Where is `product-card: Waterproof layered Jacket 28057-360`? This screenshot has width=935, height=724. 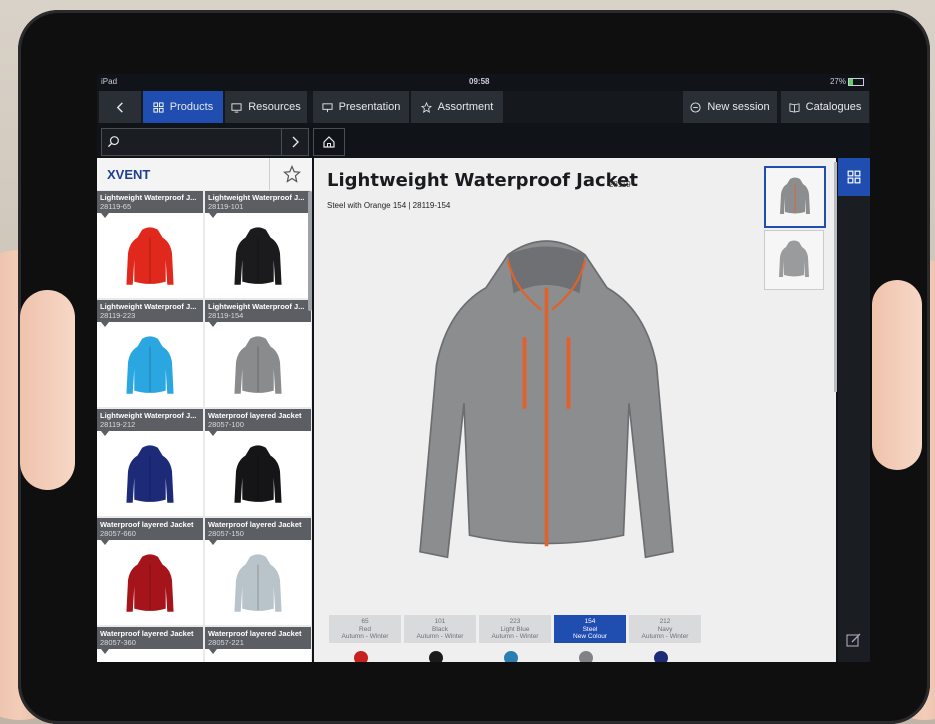
product-card: Waterproof layered Jacket 28057-360 is located at coordinates (150, 644).